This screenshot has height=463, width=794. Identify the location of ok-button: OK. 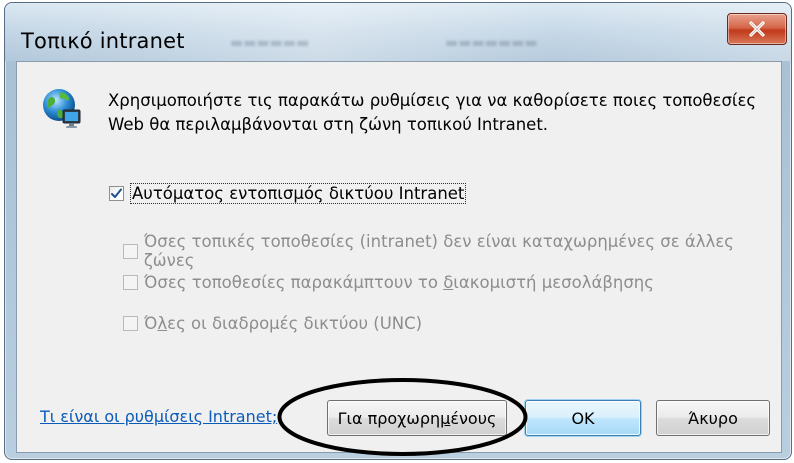
(583, 418).